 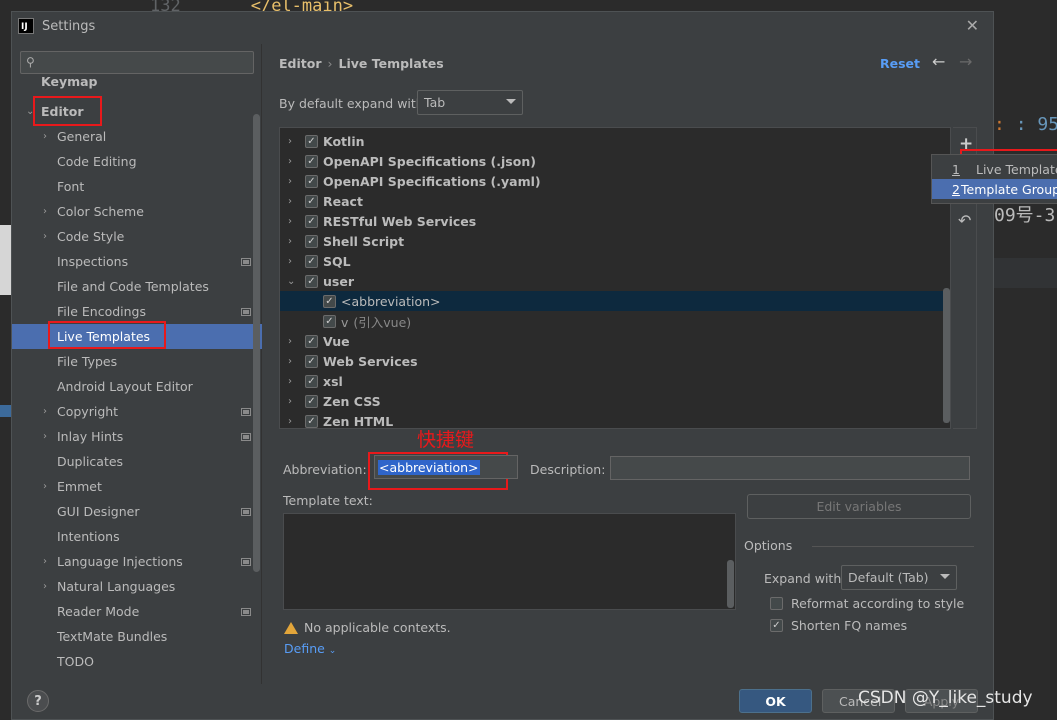 I want to click on chevron-down-icon: ⌄, so click(x=332, y=651).